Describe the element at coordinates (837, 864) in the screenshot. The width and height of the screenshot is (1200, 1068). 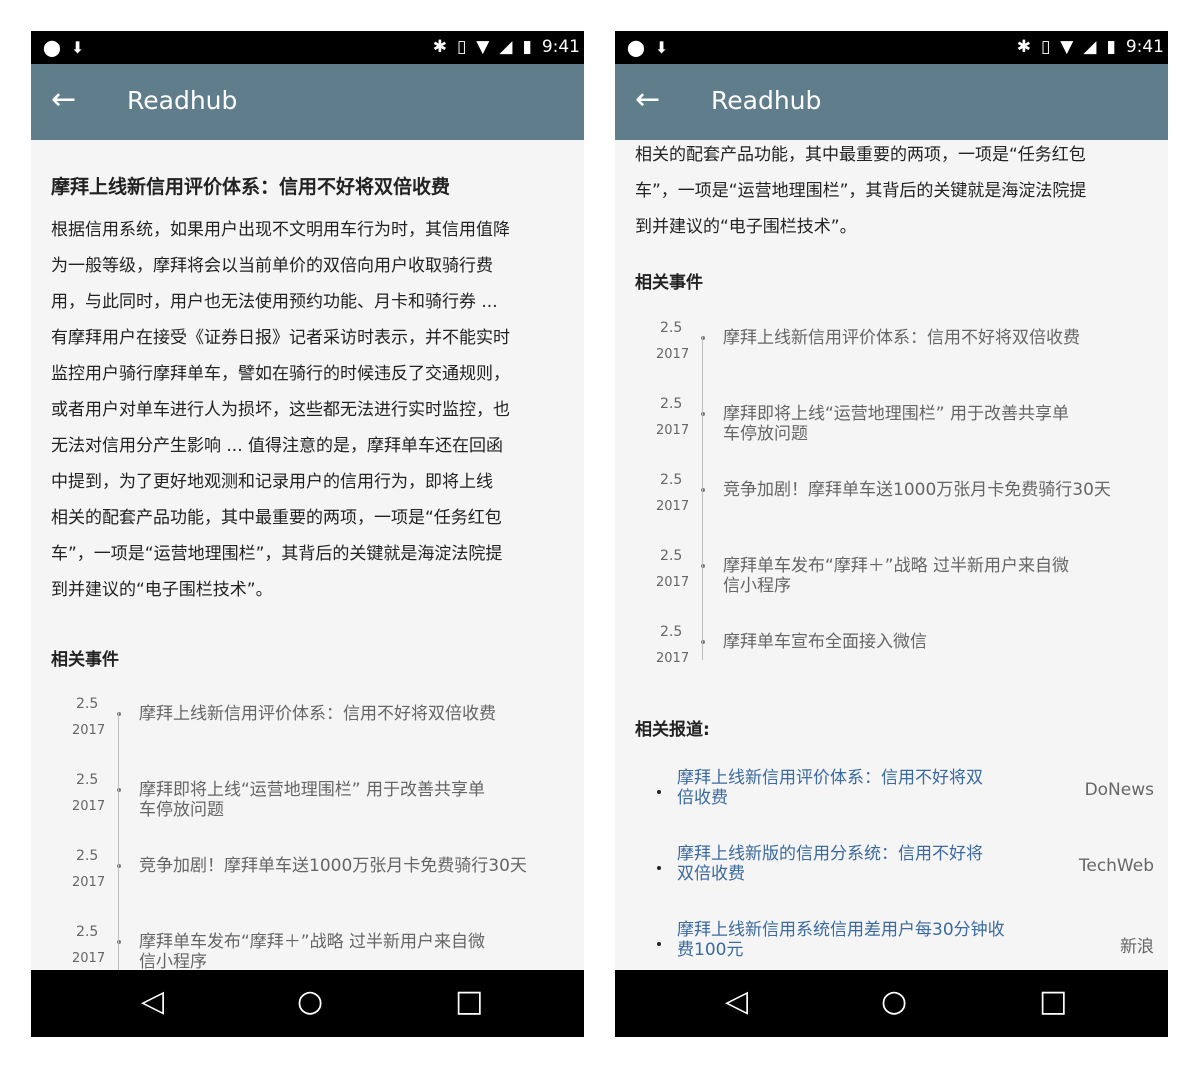
I see `report-title: 摩拜上线新版的信用分系统：信用不好将双倍收费` at that location.